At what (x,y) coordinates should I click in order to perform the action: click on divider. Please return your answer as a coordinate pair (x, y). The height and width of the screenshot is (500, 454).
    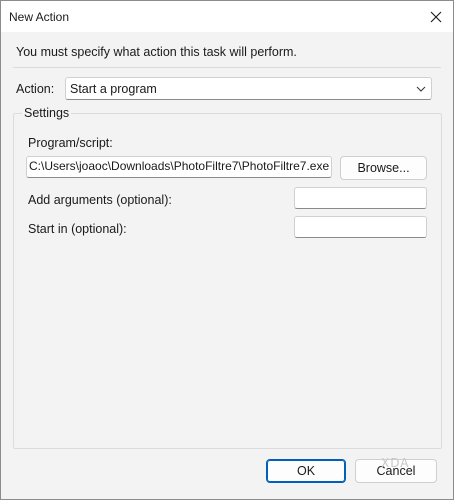
    Looking at the image, I should click on (227, 67).